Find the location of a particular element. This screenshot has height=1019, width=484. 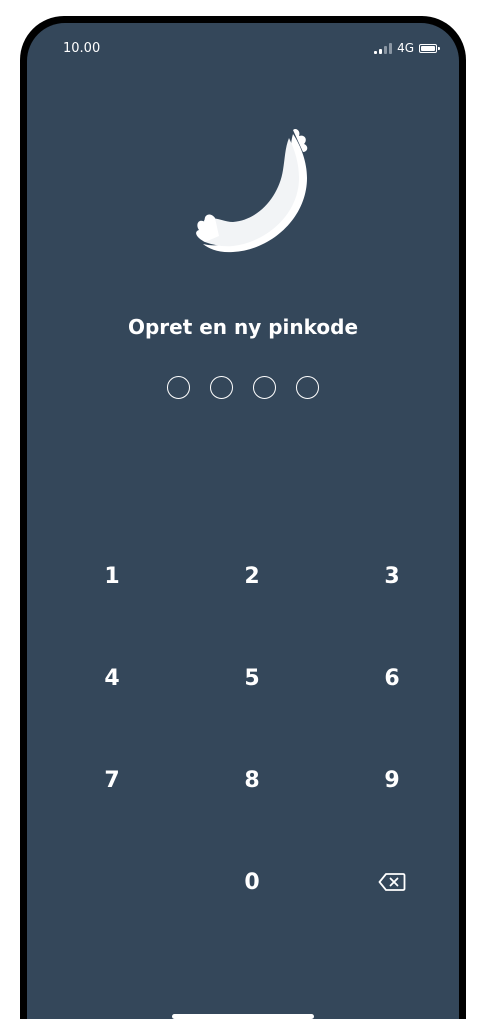

backspace-button is located at coordinates (392, 882).